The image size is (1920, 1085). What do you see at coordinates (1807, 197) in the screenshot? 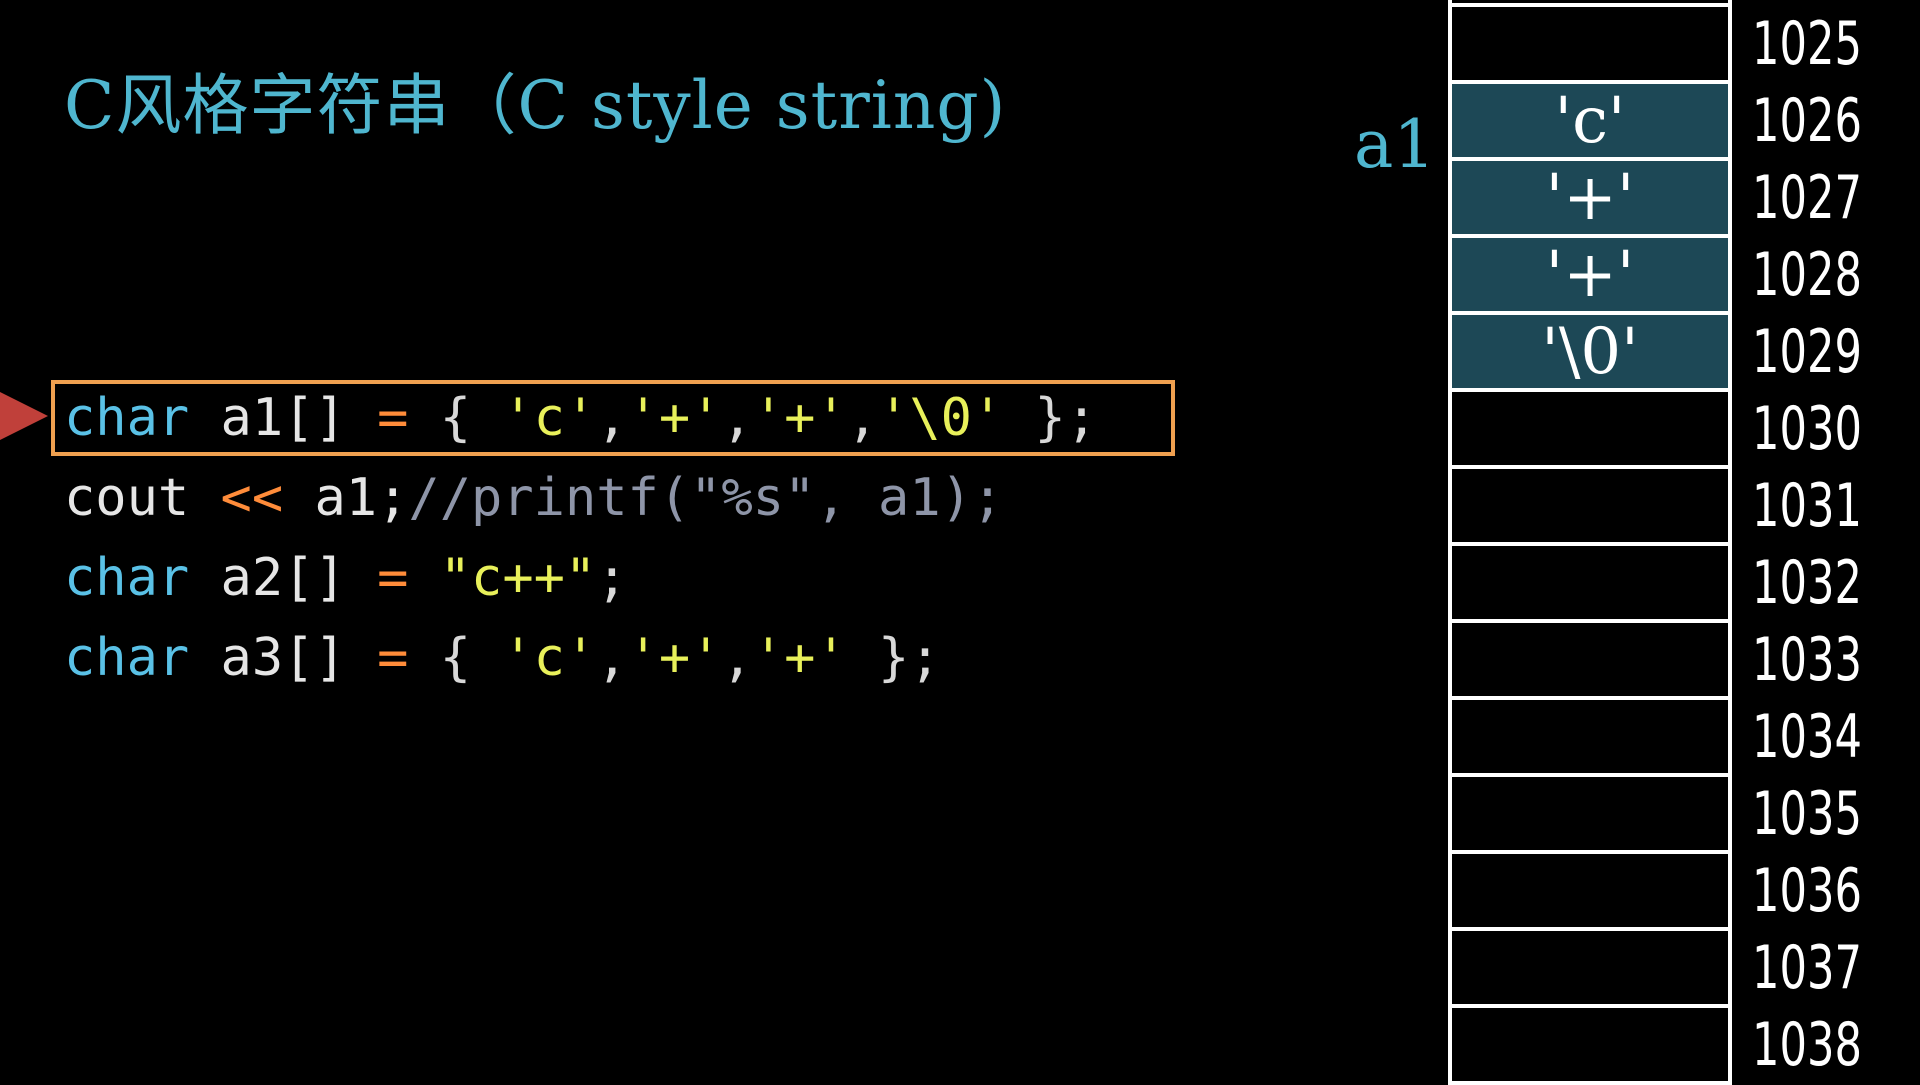
I see `memory-address: 1027` at bounding box center [1807, 197].